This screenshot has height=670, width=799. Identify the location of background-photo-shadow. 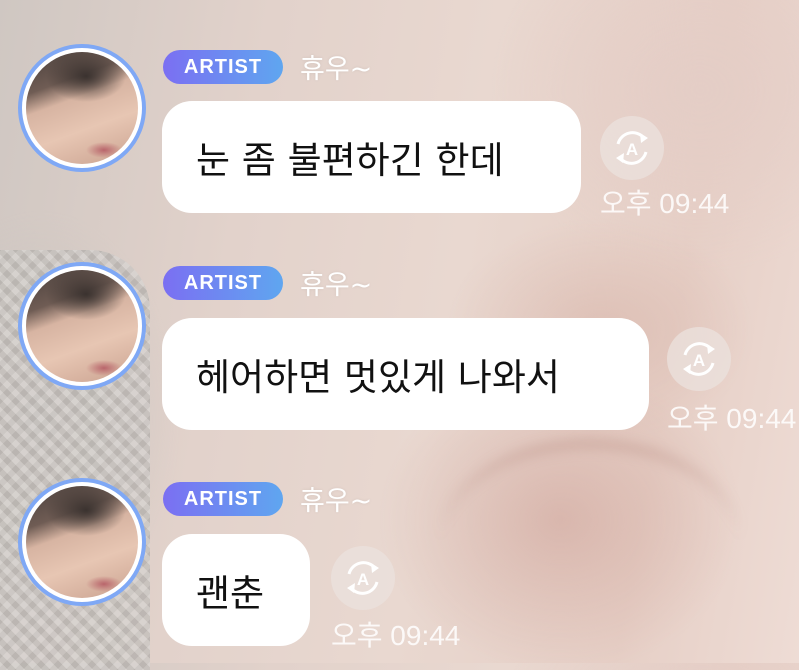
(590, 544).